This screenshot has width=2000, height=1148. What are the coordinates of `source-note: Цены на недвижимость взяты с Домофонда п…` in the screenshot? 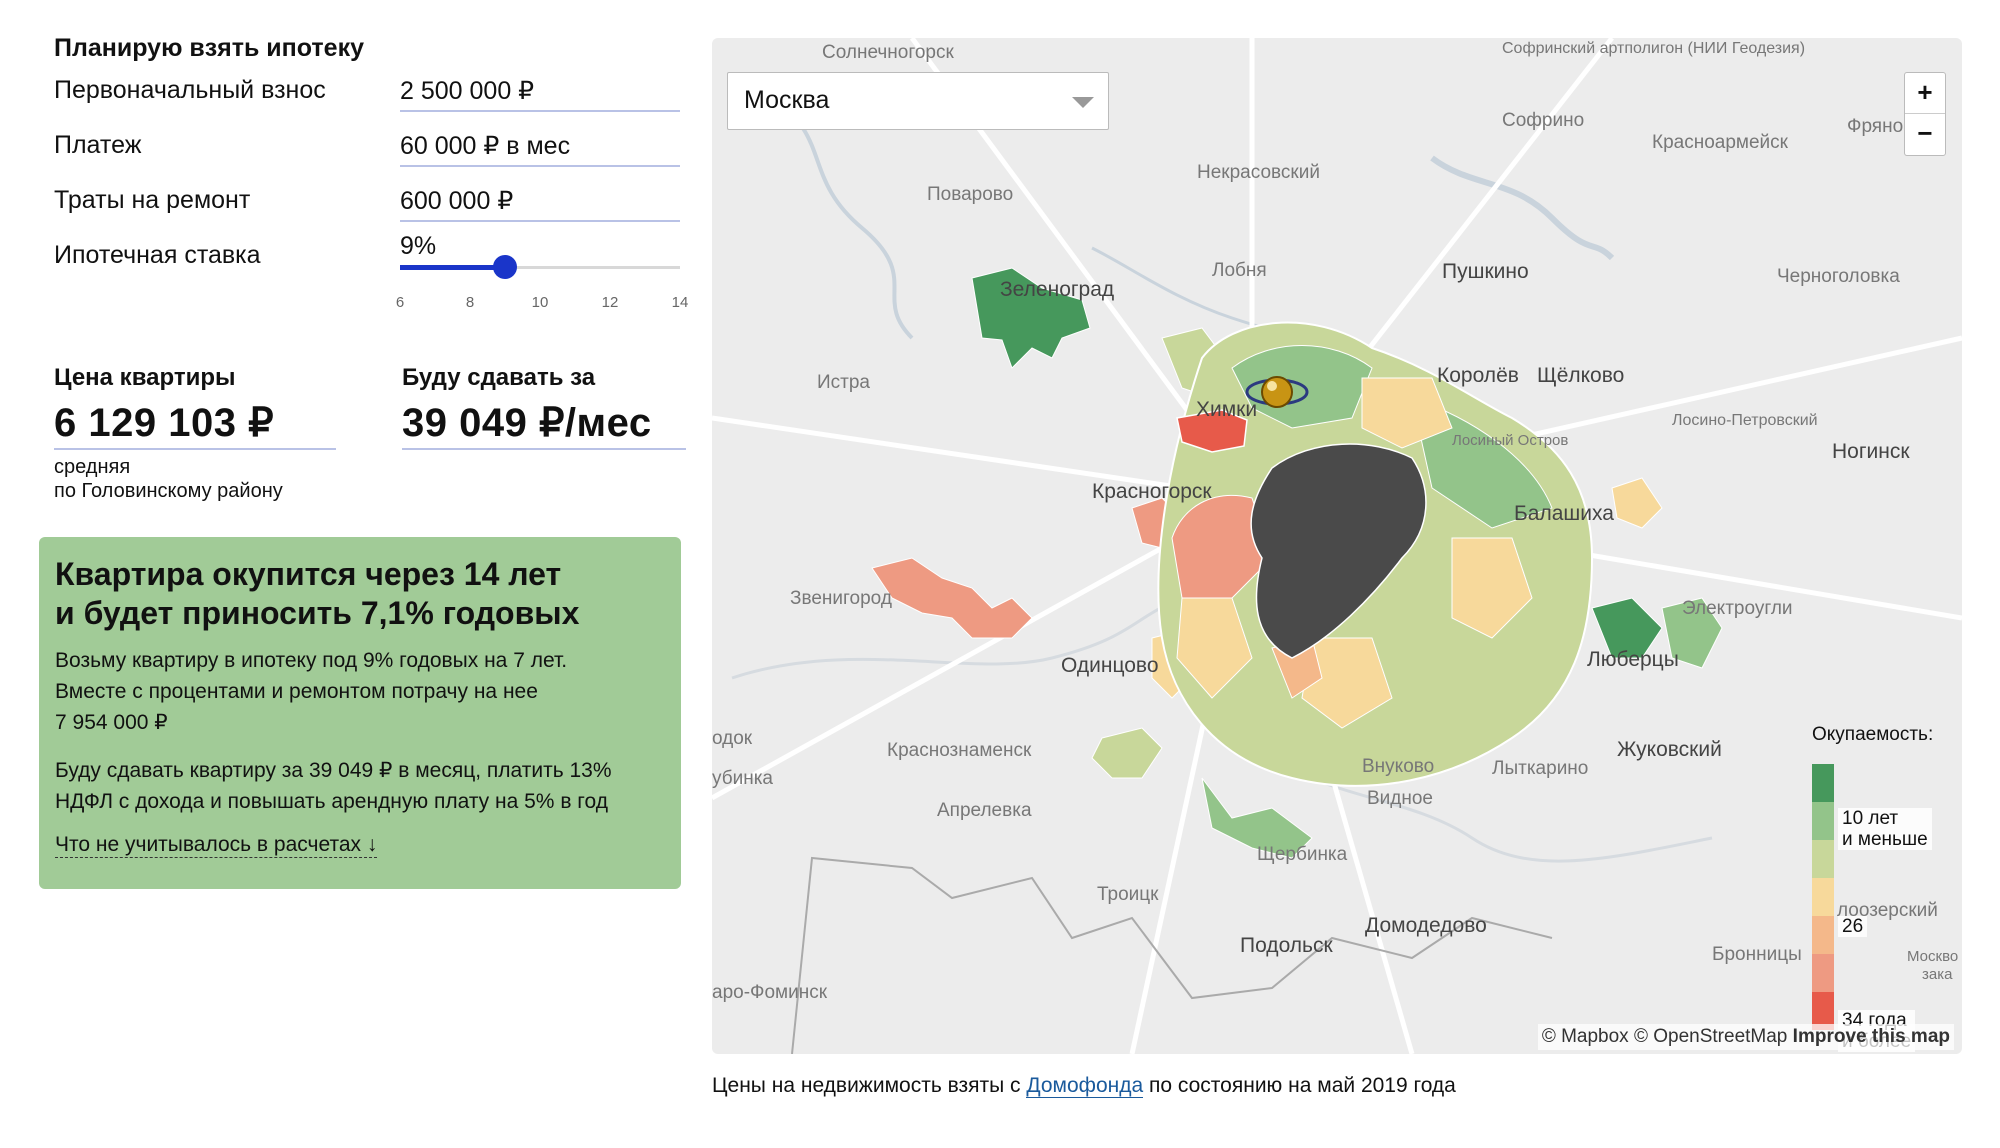 It's located at (1084, 1086).